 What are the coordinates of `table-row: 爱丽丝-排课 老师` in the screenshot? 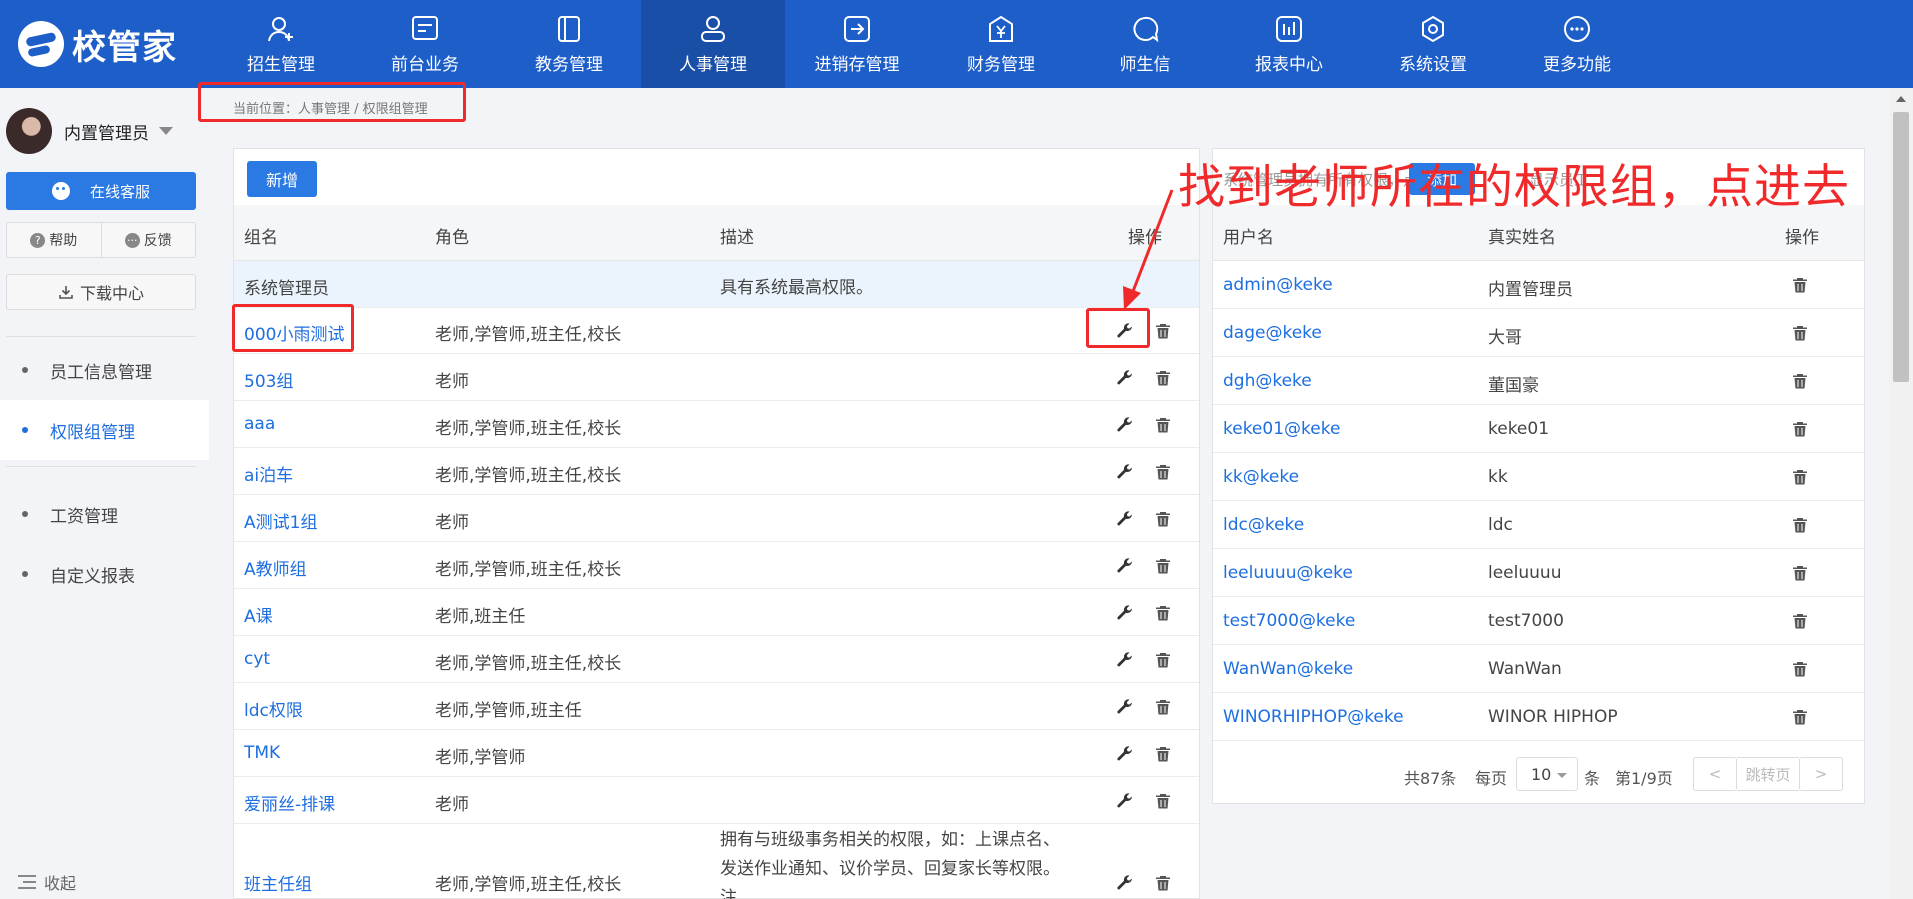 It's located at (716, 800).